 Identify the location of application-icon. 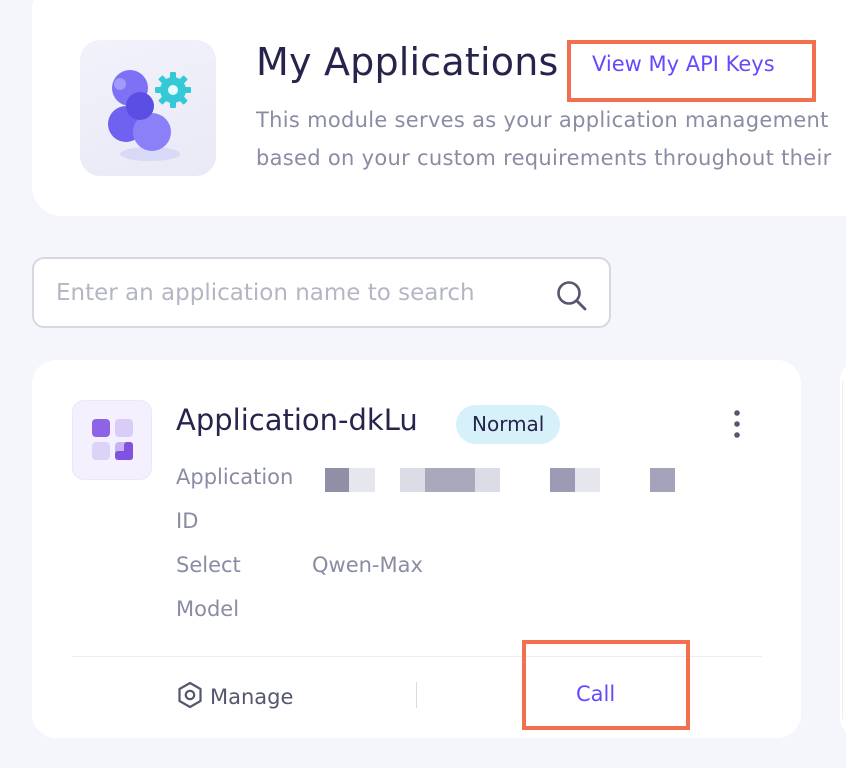
(112, 440).